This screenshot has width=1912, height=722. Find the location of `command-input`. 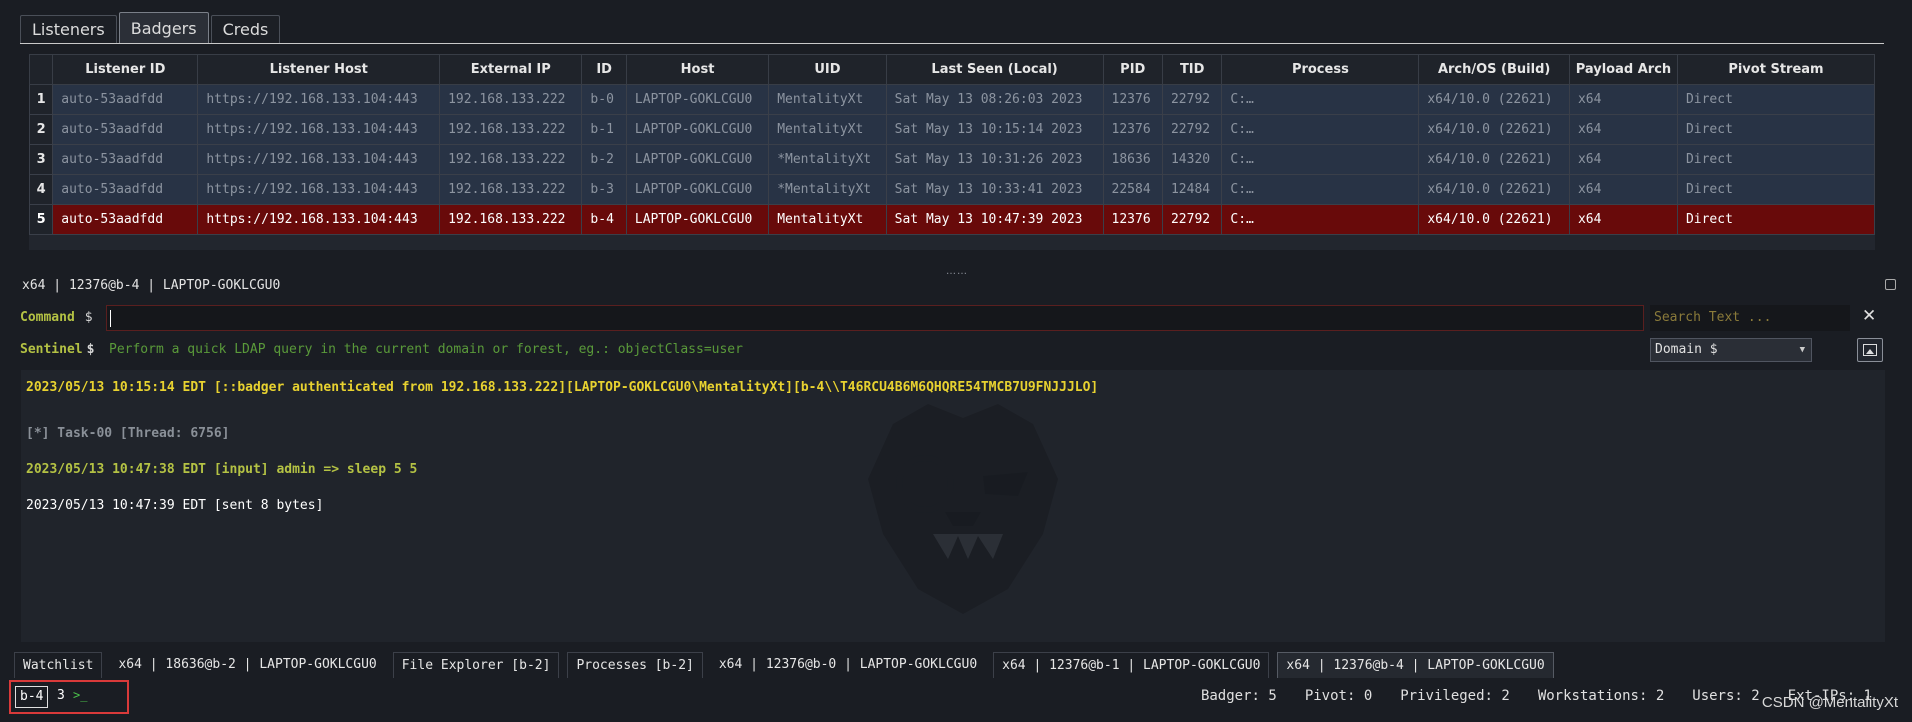

command-input is located at coordinates (875, 318).